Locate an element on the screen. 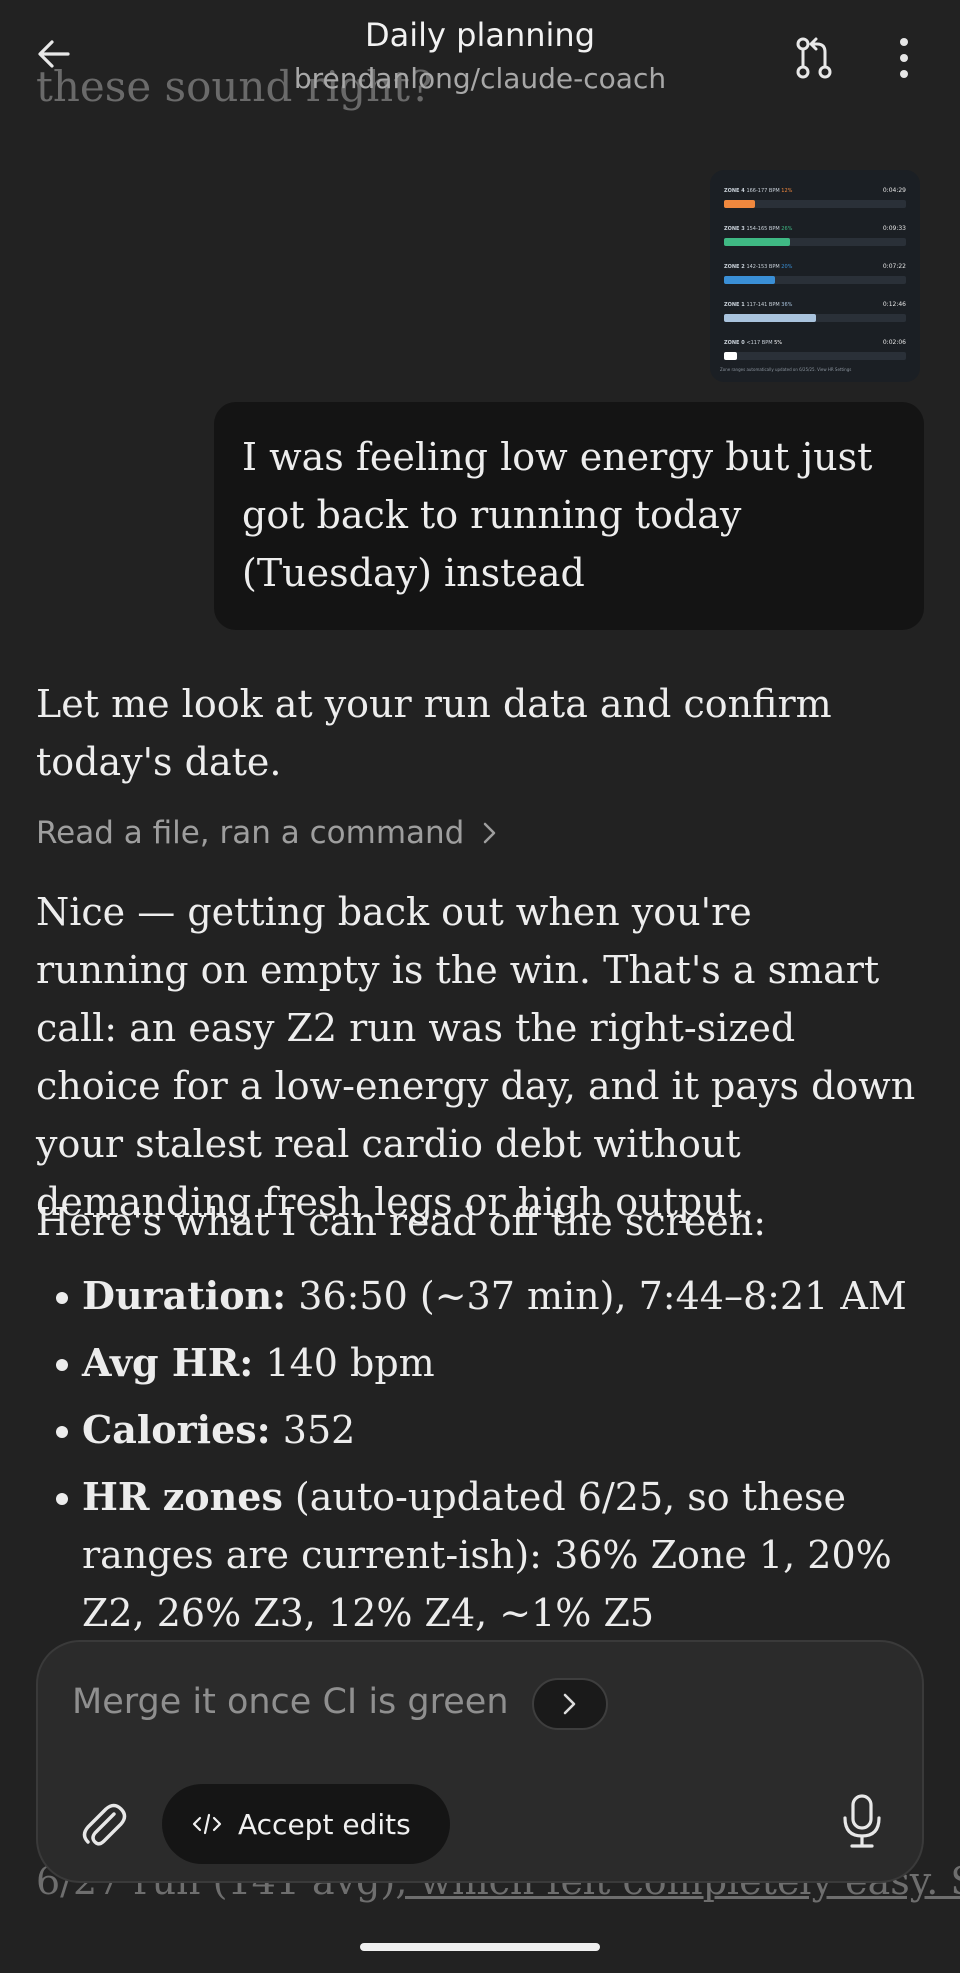  zone-range: <117 BPM is located at coordinates (760, 343).